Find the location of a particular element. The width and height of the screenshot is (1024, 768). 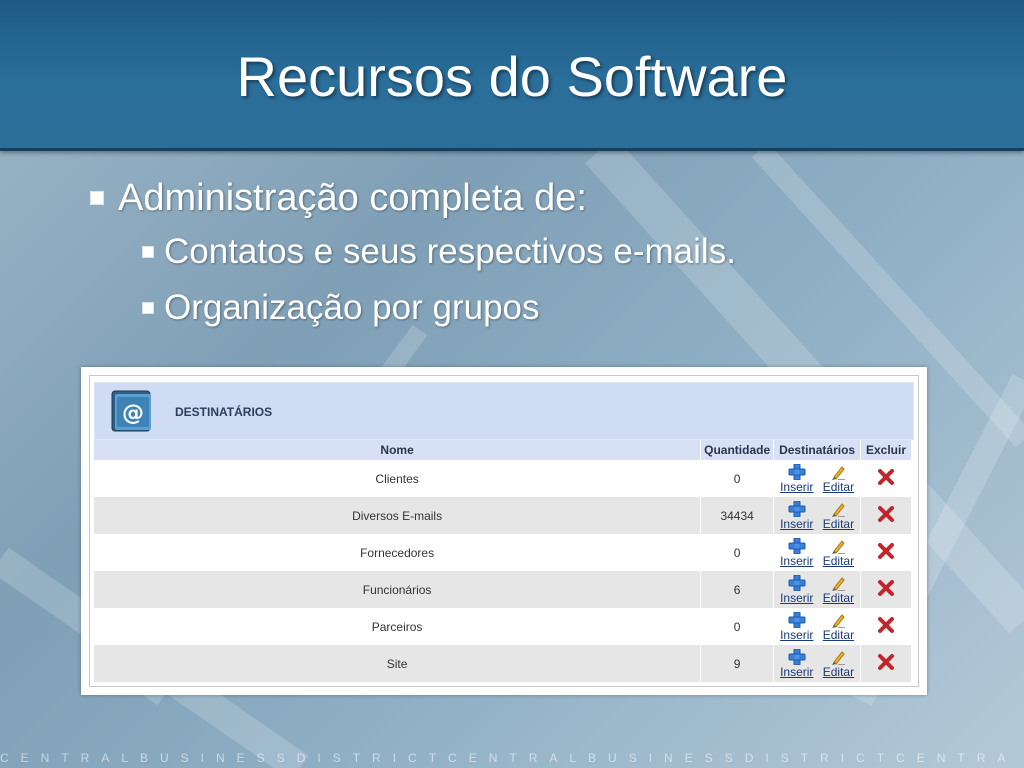

email-at-icon: @ is located at coordinates (131, 411).